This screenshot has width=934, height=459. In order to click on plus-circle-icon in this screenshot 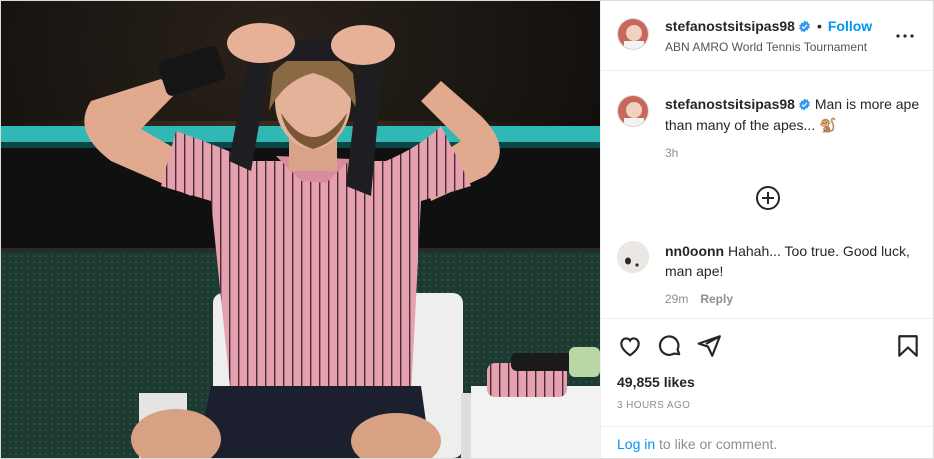, I will do `click(768, 198)`.